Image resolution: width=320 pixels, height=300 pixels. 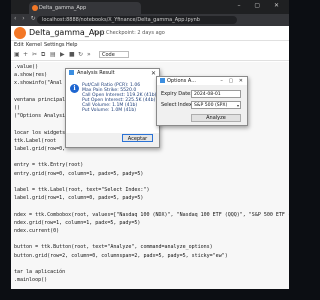 I want to click on options-titlebar: Options A... – ▢ ✕, so click(x=202, y=81).